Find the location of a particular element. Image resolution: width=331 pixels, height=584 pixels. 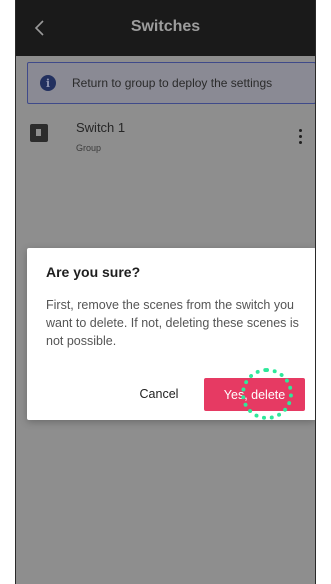

switch-name: Switch 1 is located at coordinates (101, 127).